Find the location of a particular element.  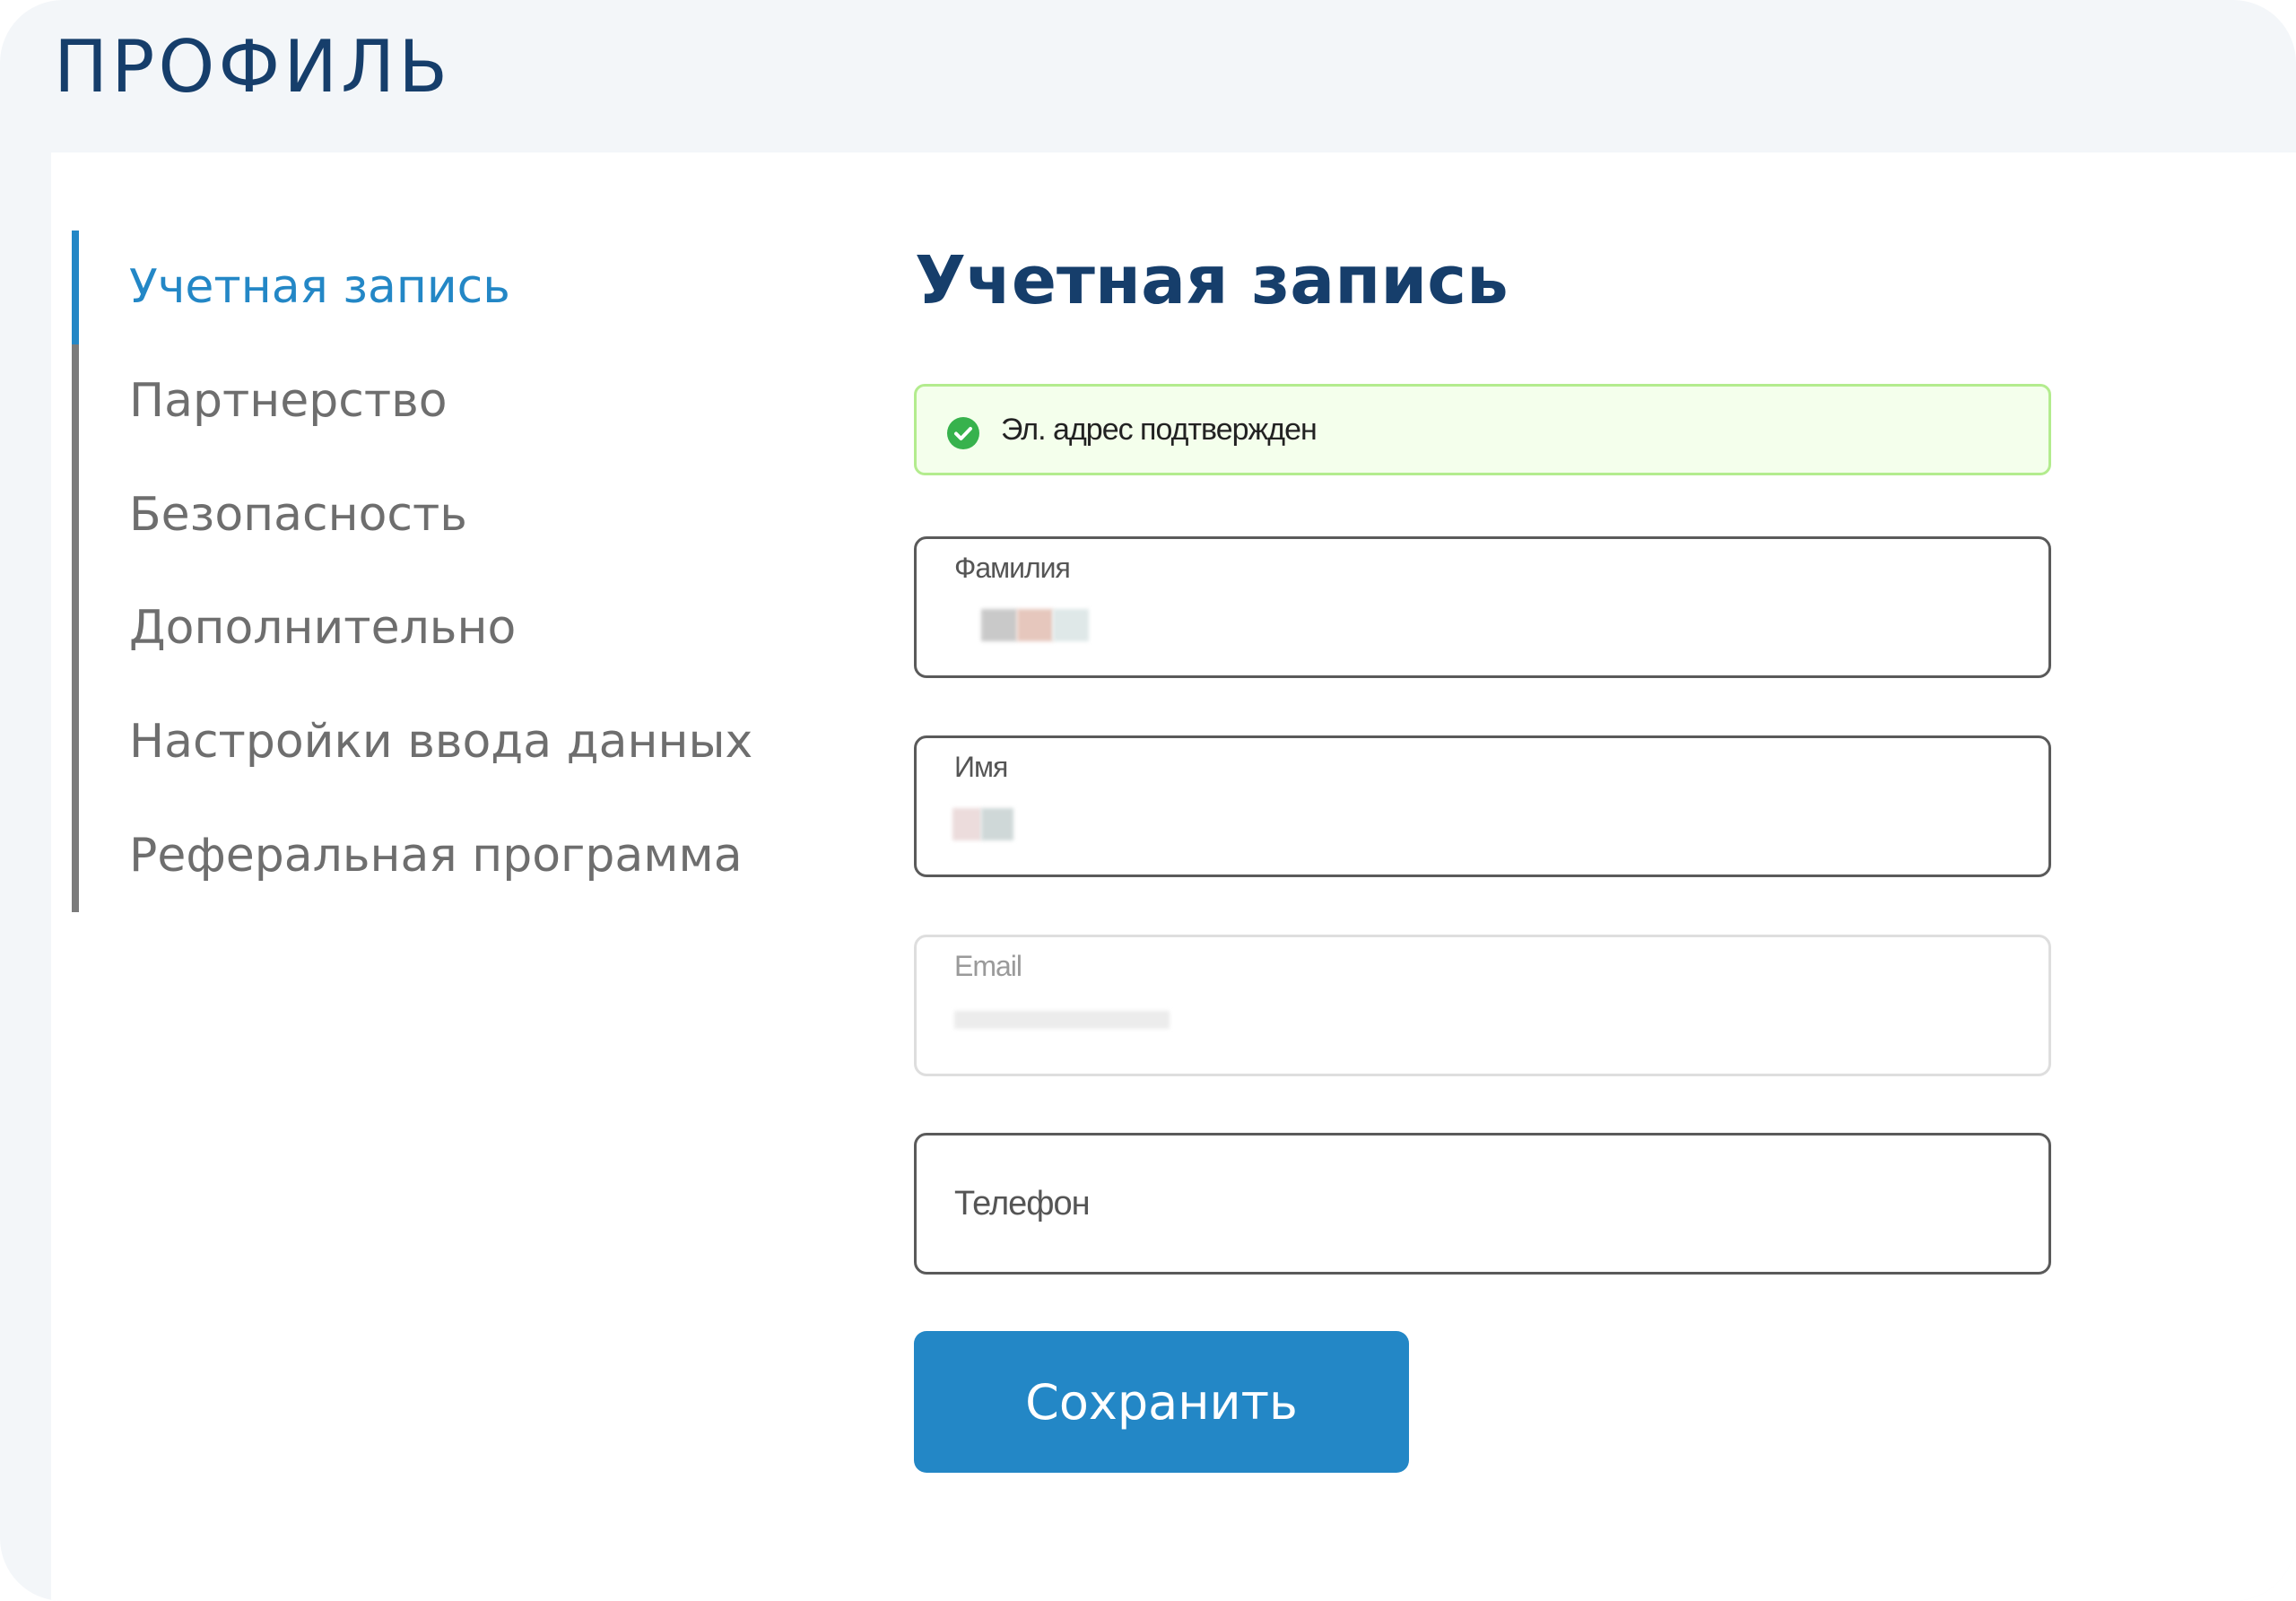

first-name-label: Имя is located at coordinates (981, 767).